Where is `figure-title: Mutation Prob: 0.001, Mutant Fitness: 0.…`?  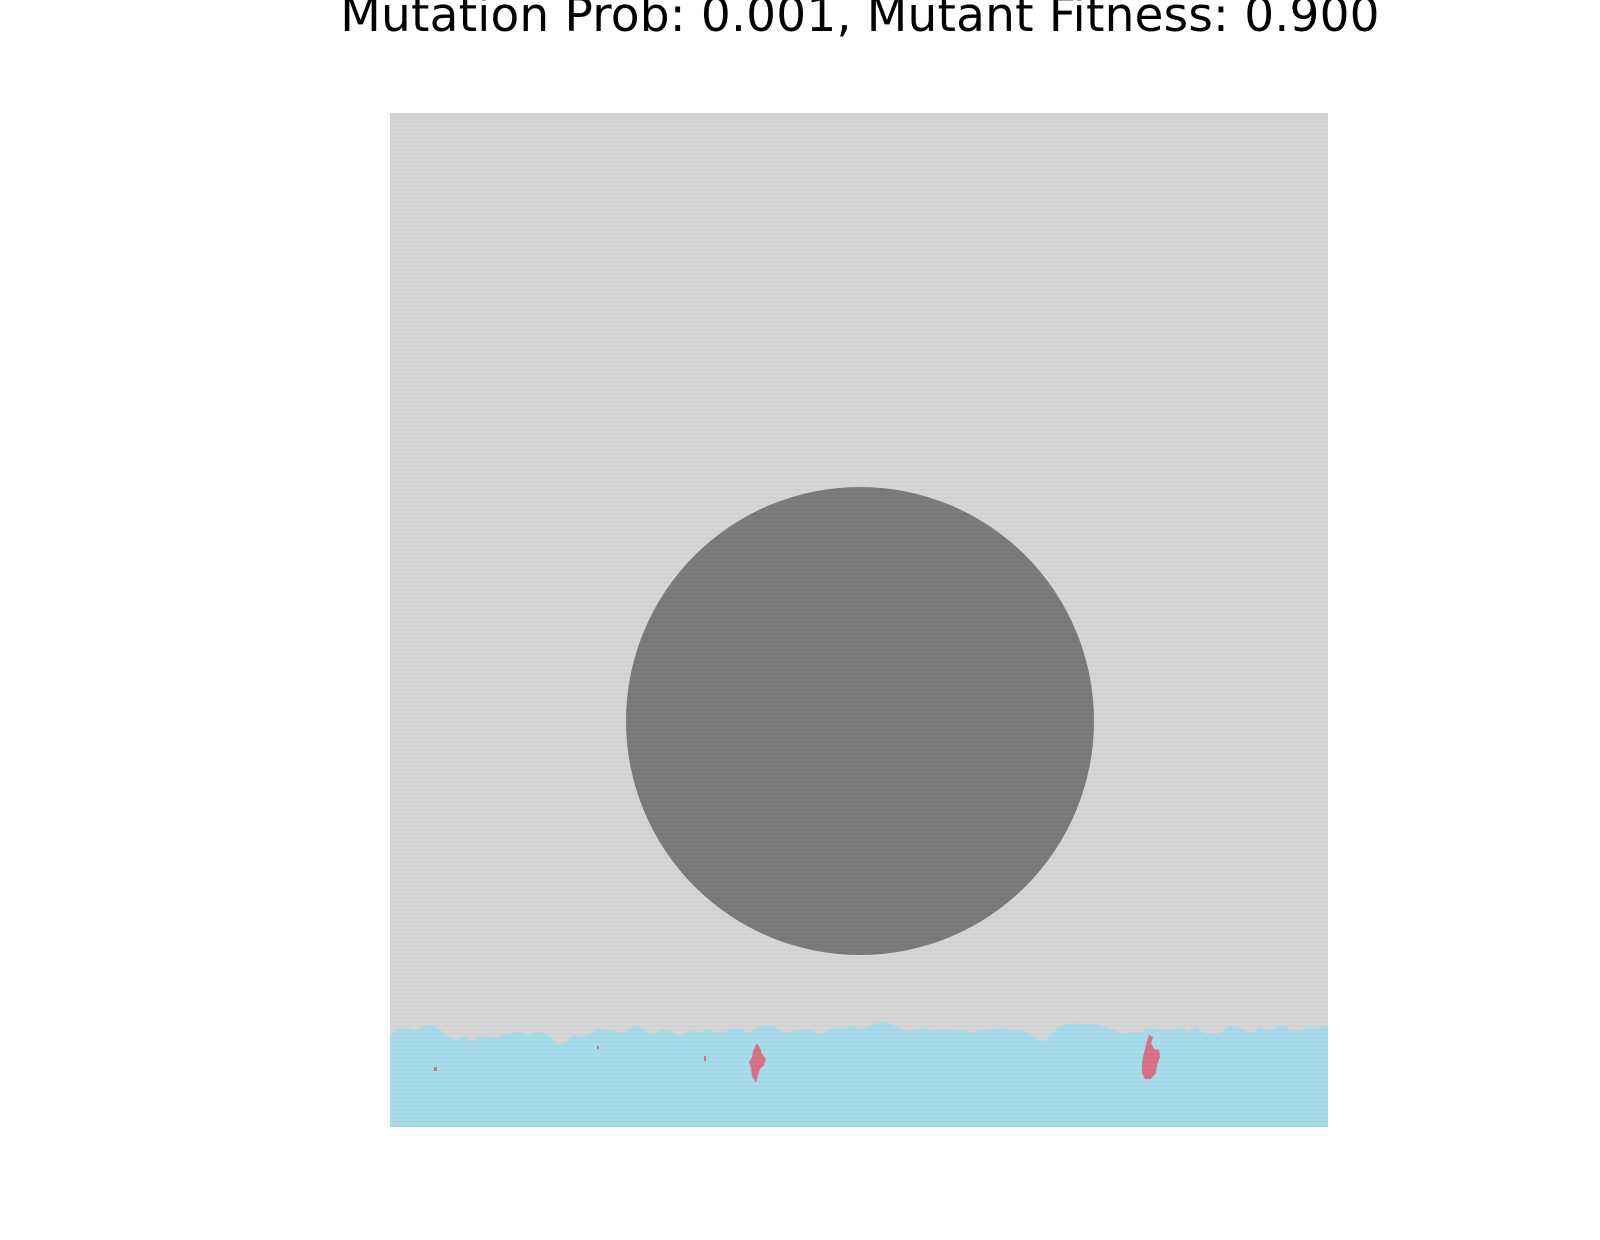 figure-title: Mutation Prob: 0.001, Mutant Fitness: 0.… is located at coordinates (860, 21).